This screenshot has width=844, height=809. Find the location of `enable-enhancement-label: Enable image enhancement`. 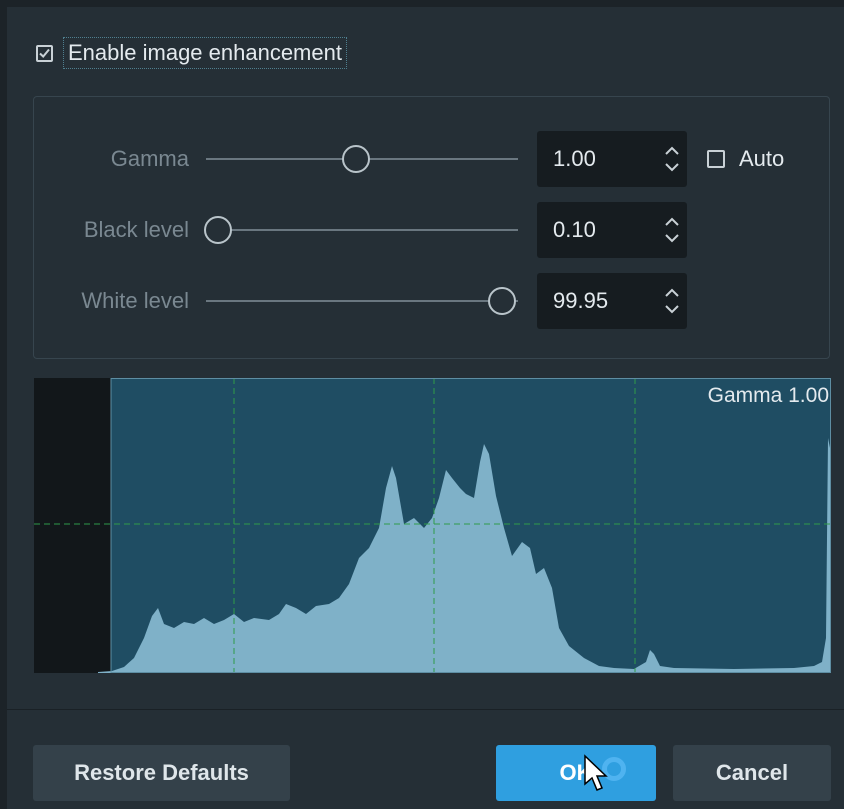

enable-enhancement-label: Enable image enhancement is located at coordinates (205, 53).